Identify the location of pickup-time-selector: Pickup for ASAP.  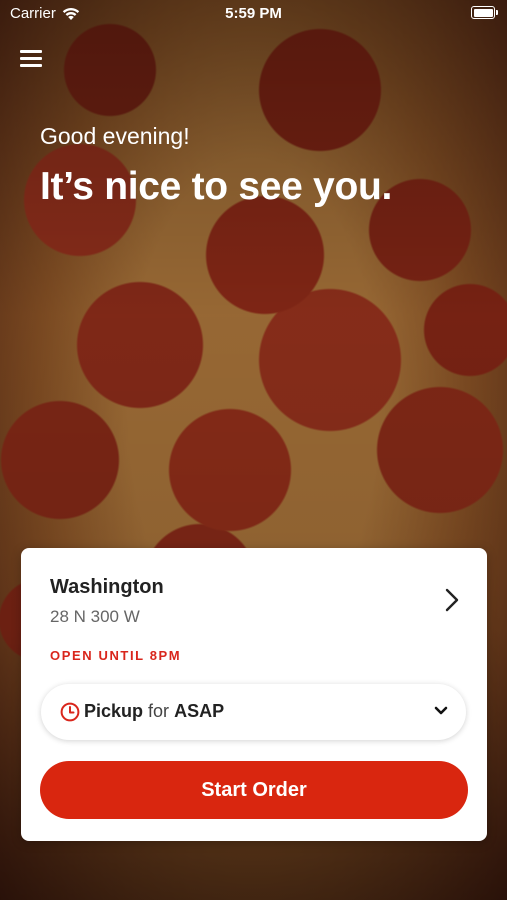
(253, 712).